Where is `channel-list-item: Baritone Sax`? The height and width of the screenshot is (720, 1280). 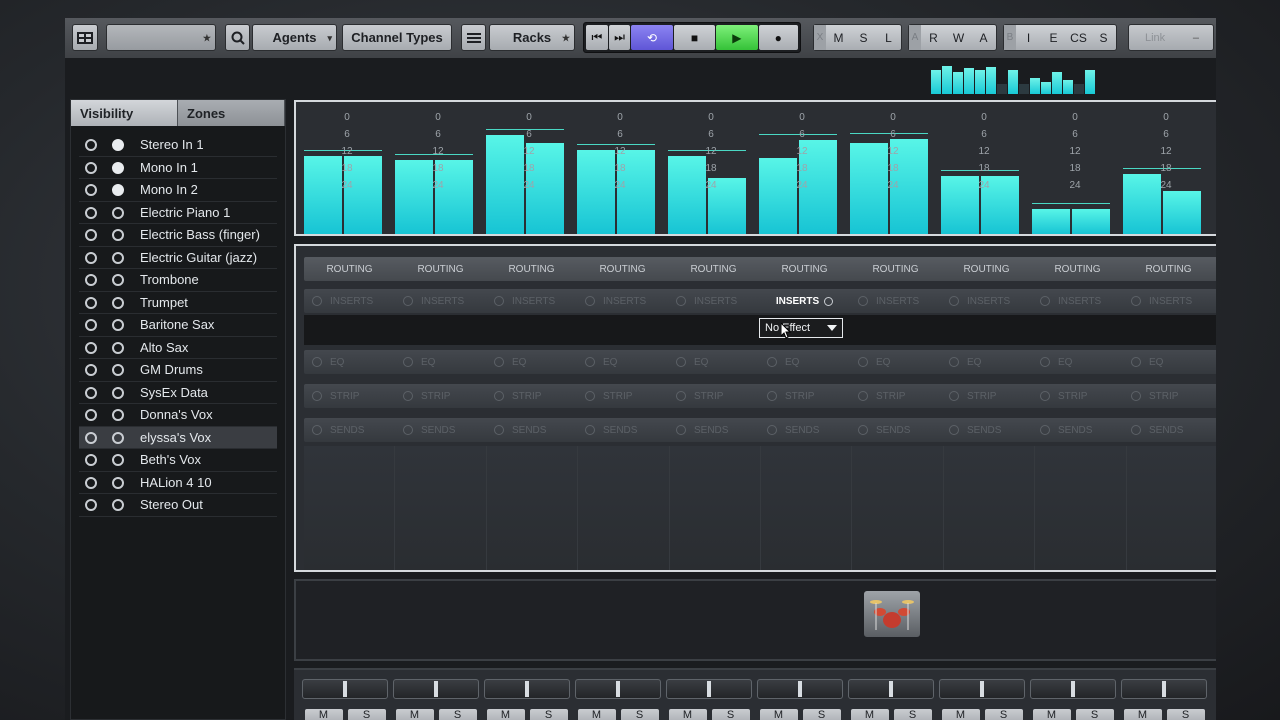
channel-list-item: Baritone Sax is located at coordinates (178, 325).